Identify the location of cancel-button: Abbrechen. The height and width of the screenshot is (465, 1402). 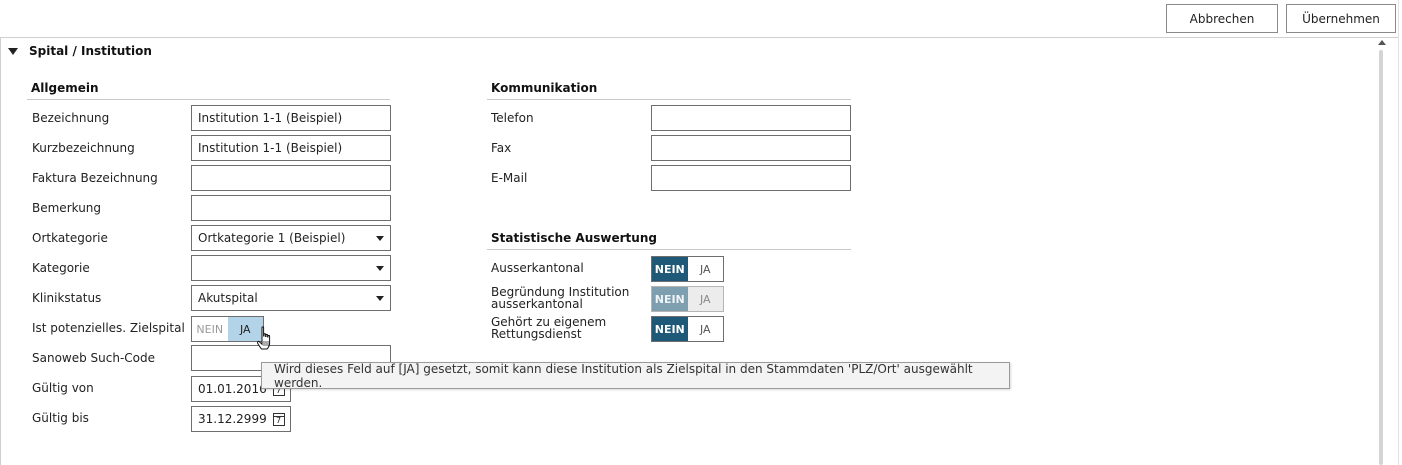
(1222, 18).